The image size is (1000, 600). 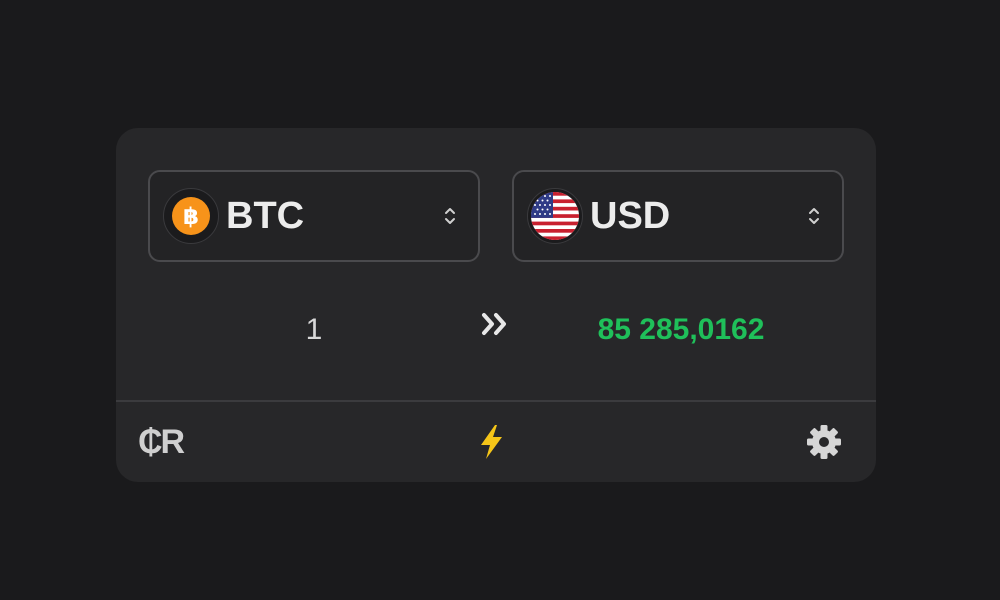 I want to click on converted-amount: 85 285,0162, so click(x=681, y=329).